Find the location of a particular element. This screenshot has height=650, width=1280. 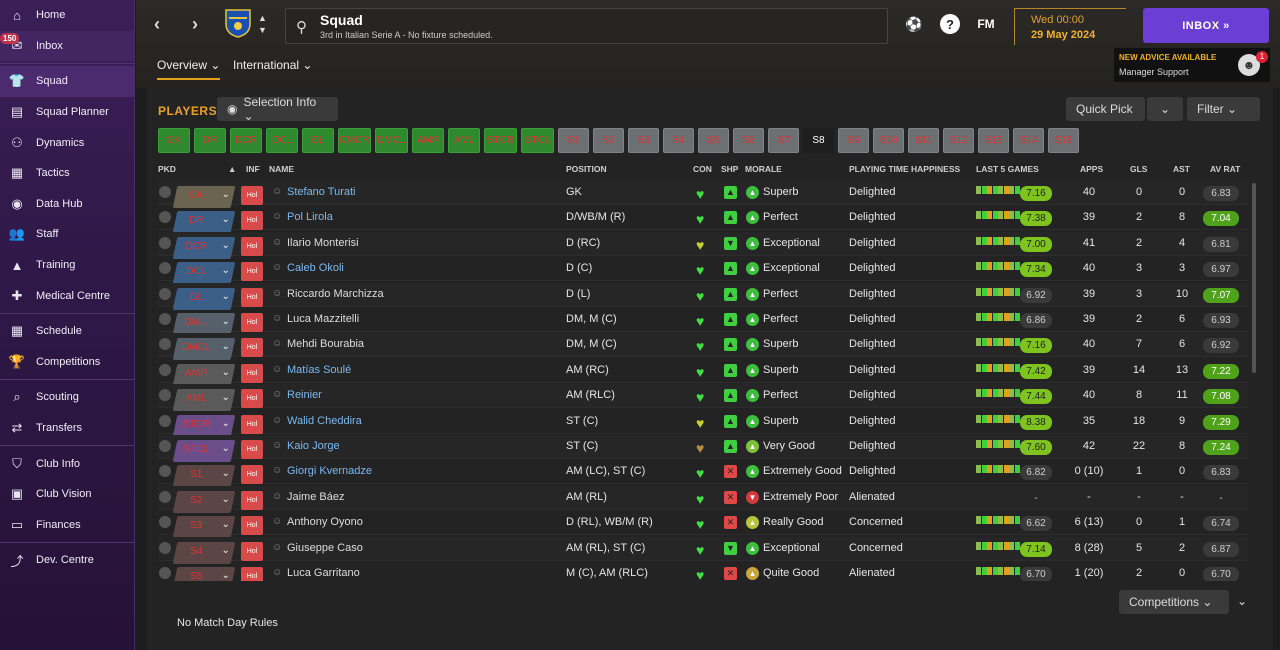

player-name: Giuseppe Caso is located at coordinates (325, 548).